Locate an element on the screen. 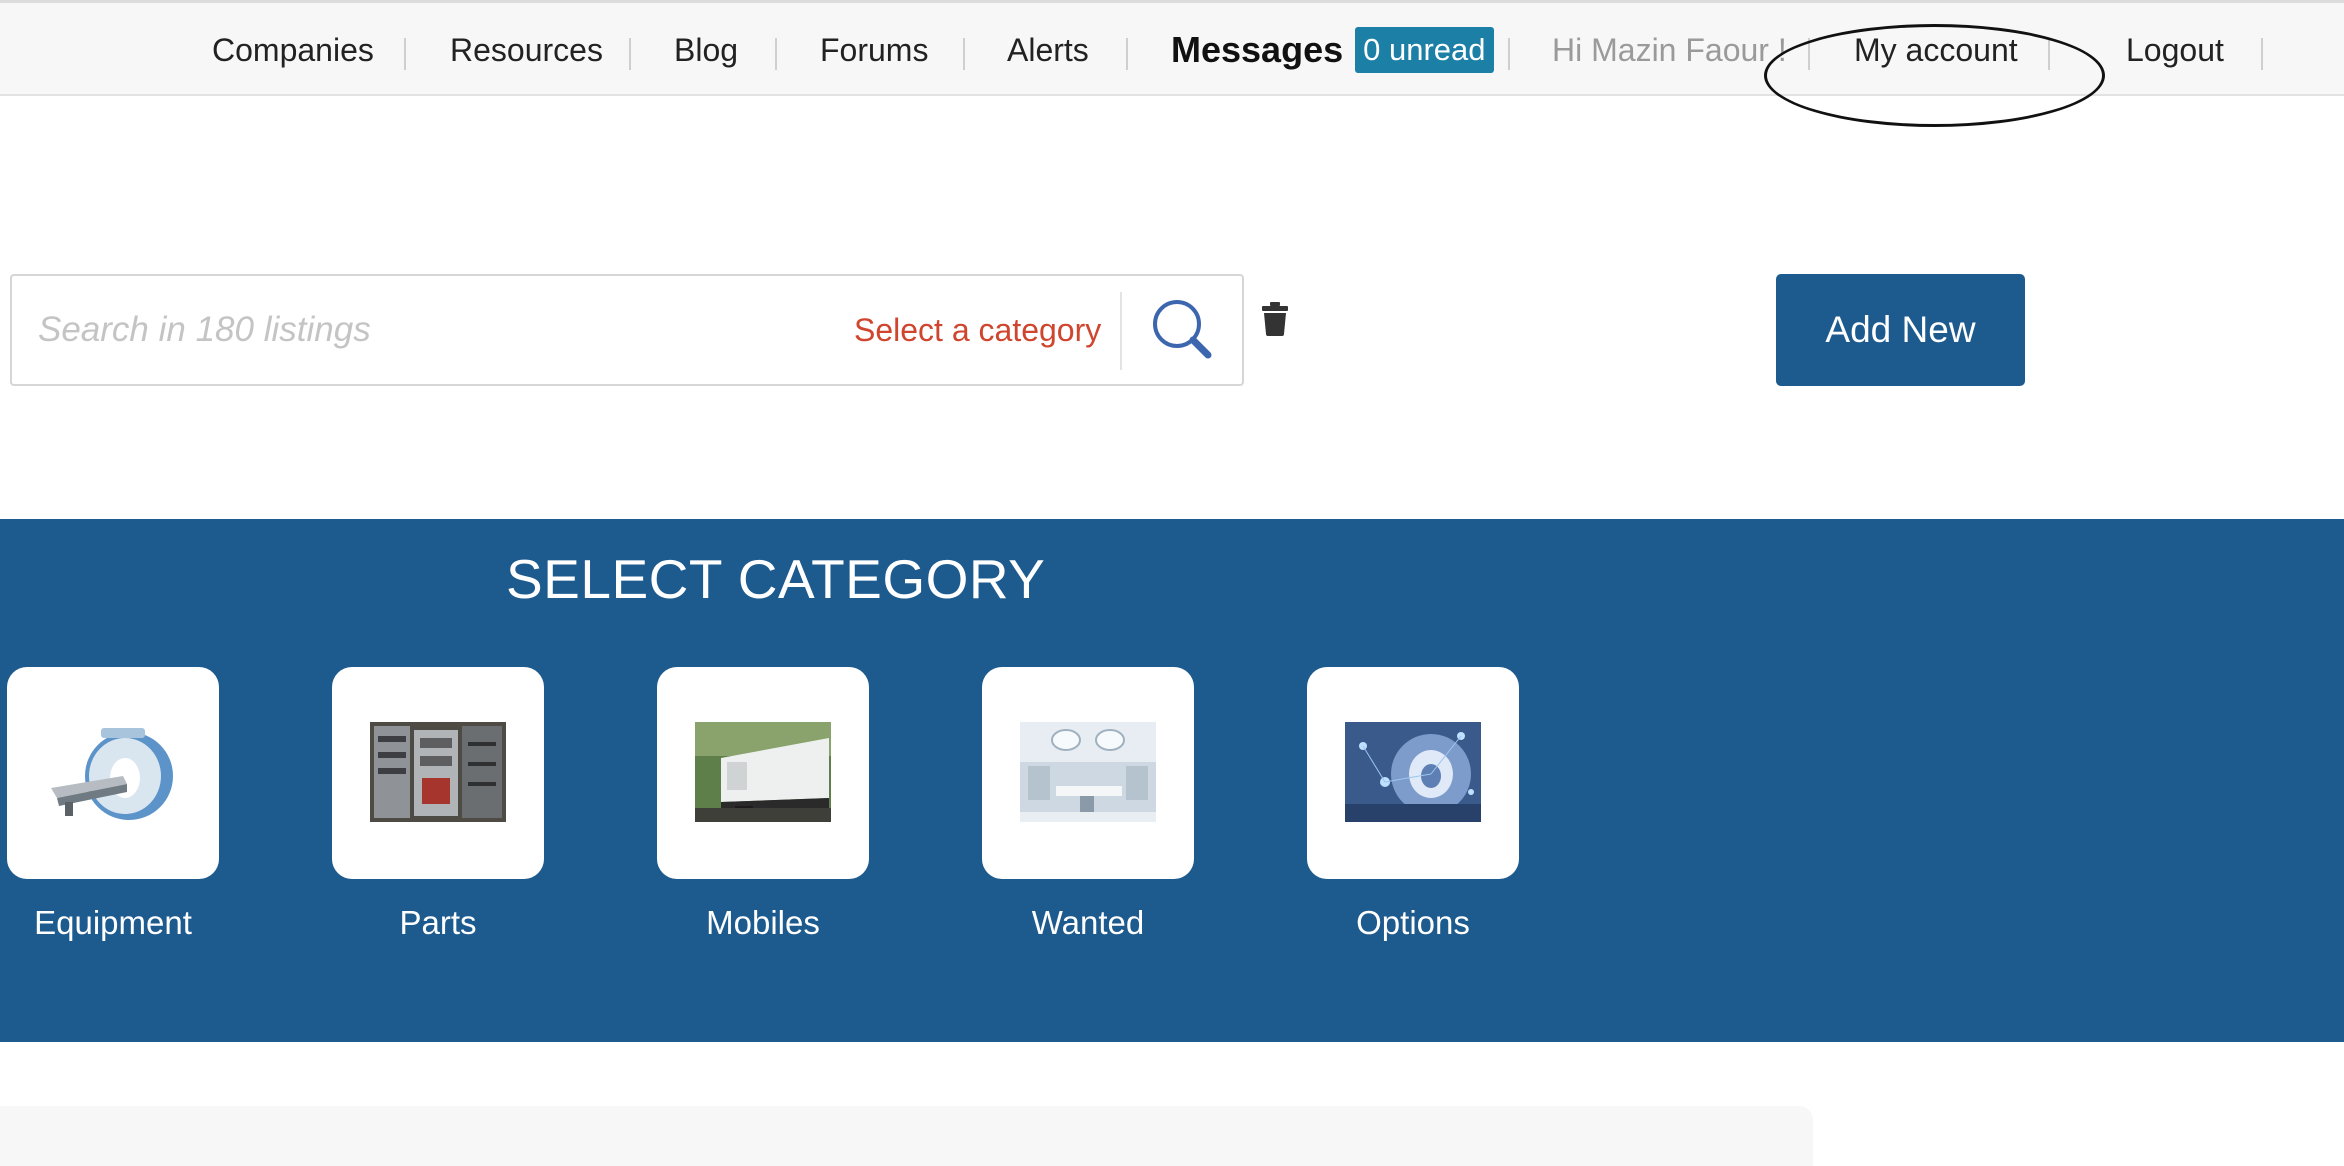 This screenshot has width=2344, height=1166. category-tile-wanted is located at coordinates (1088, 773).